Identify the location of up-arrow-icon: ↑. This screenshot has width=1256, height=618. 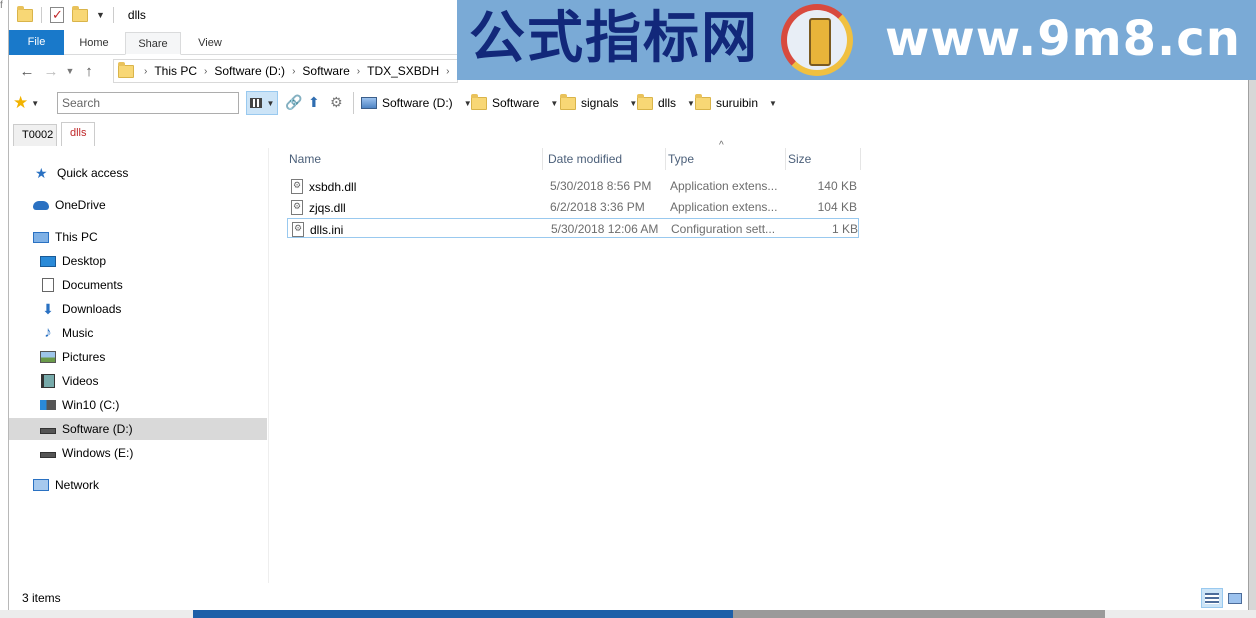
(89, 71).